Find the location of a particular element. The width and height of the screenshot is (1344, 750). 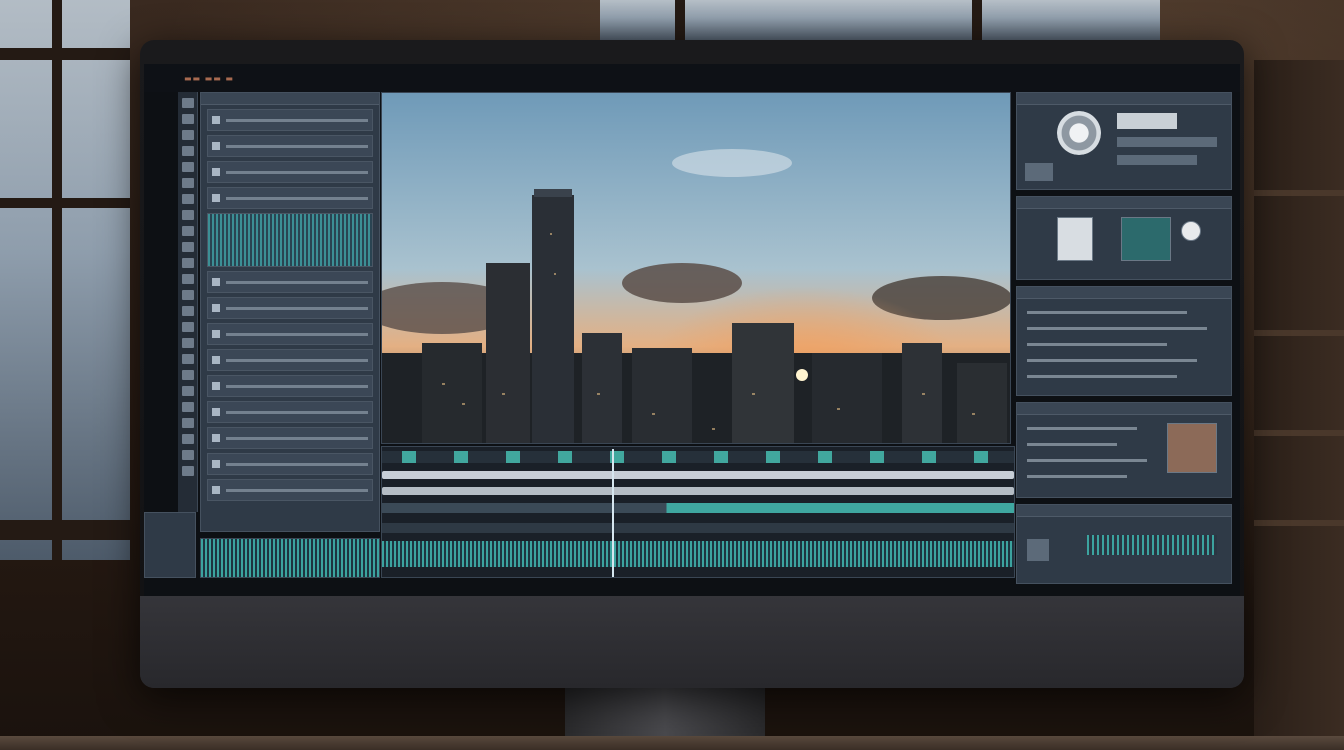

thumbnail-panel is located at coordinates (1124, 238).